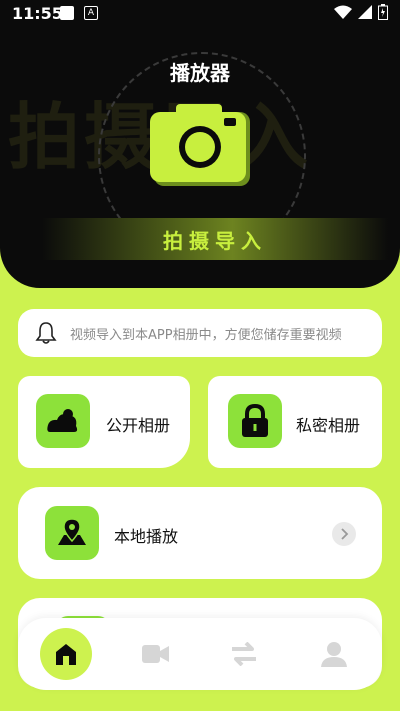 The width and height of the screenshot is (400, 711). What do you see at coordinates (328, 425) in the screenshot?
I see `private-album-label: 私密相册` at bounding box center [328, 425].